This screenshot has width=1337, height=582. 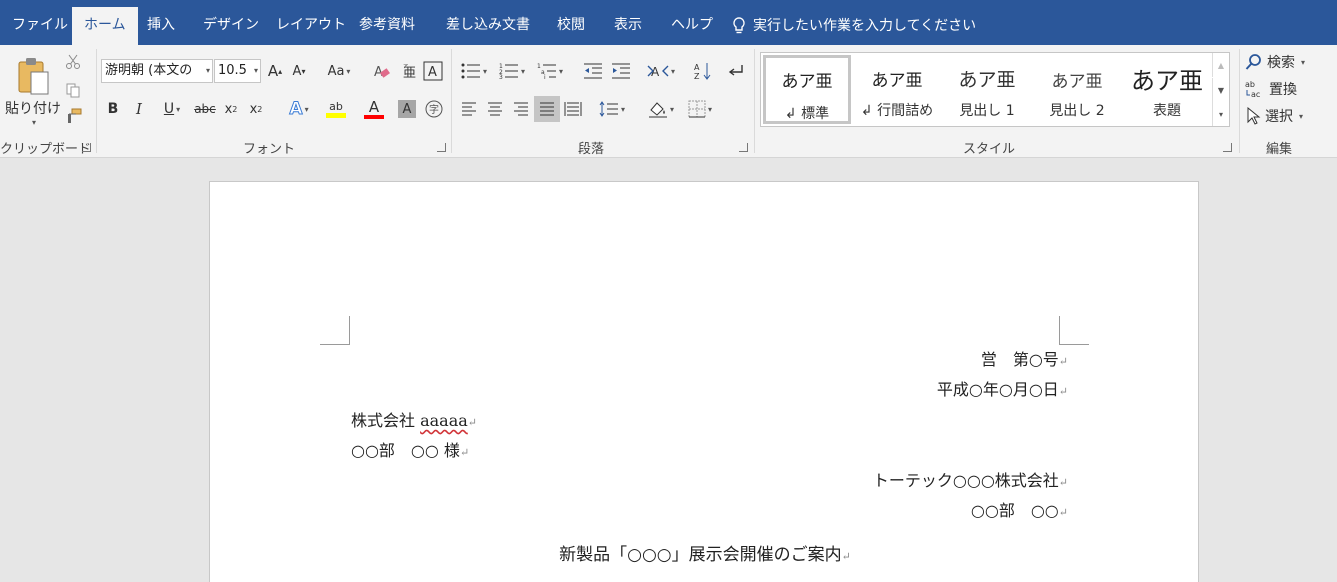 What do you see at coordinates (1255, 94) in the screenshot?
I see `svg-text: ac` at bounding box center [1255, 94].